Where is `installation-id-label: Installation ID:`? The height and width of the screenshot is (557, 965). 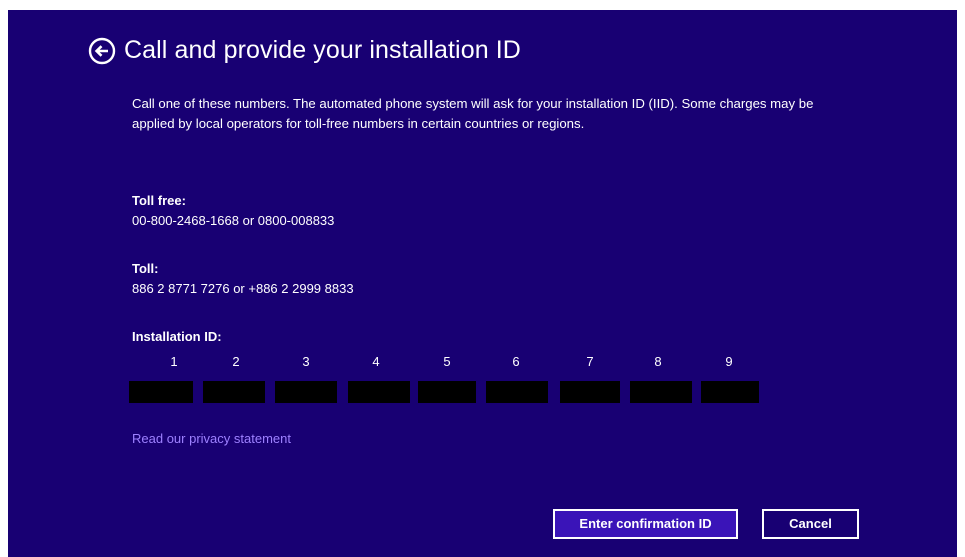 installation-id-label: Installation ID: is located at coordinates (177, 336).